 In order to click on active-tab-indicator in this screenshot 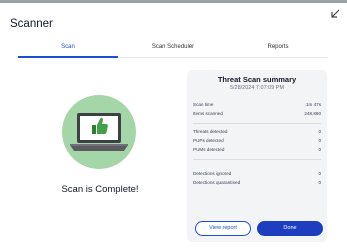, I will do `click(68, 57)`.